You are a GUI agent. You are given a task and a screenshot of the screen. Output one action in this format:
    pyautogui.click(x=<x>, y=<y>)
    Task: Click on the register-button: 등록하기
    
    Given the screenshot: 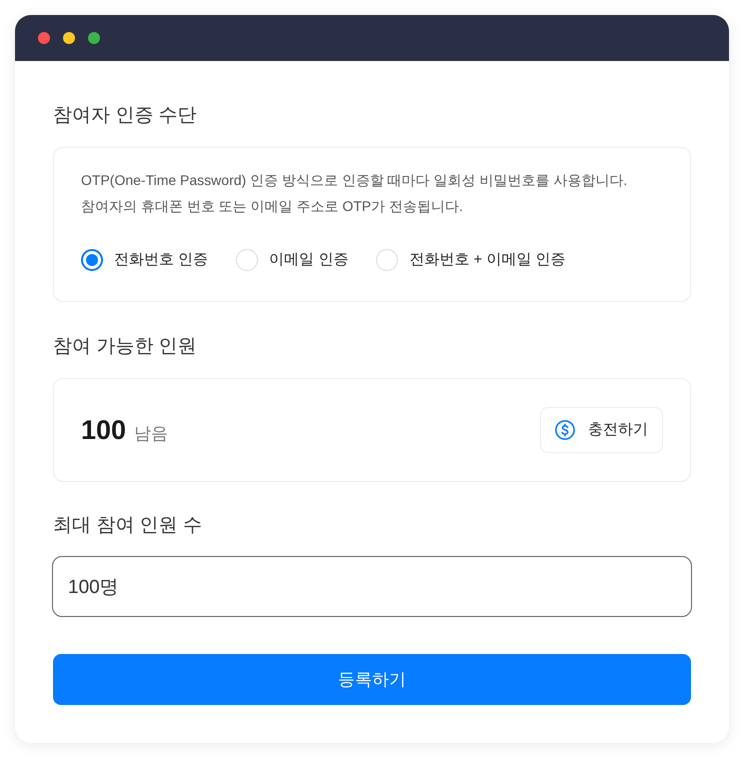 What is the action you would take?
    pyautogui.click(x=372, y=679)
    